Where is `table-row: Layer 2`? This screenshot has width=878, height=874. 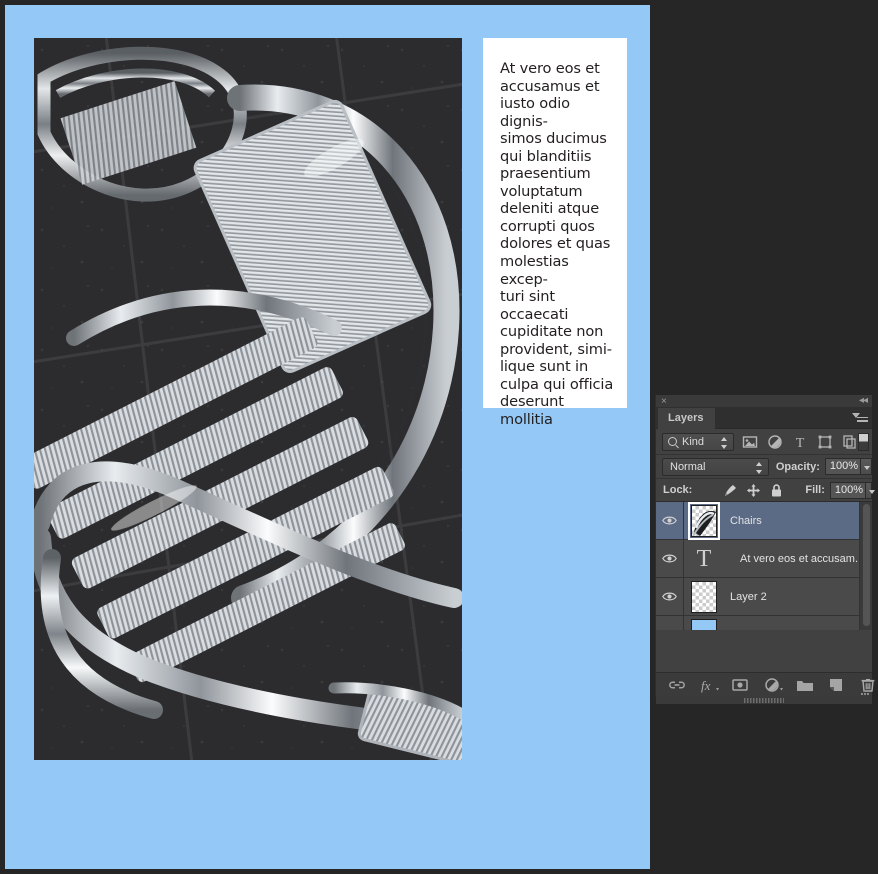
table-row: Layer 2 is located at coordinates (764, 597).